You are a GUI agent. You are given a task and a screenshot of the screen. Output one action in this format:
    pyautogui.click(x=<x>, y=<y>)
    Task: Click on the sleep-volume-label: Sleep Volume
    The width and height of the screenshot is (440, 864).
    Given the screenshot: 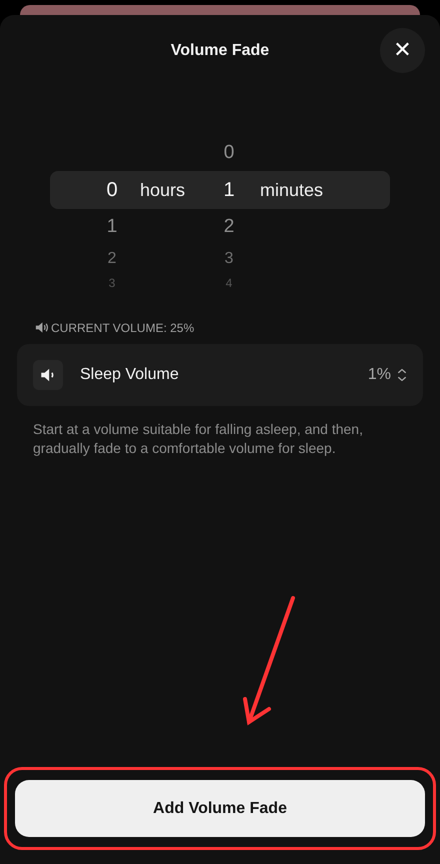 What is the action you would take?
    pyautogui.click(x=130, y=375)
    